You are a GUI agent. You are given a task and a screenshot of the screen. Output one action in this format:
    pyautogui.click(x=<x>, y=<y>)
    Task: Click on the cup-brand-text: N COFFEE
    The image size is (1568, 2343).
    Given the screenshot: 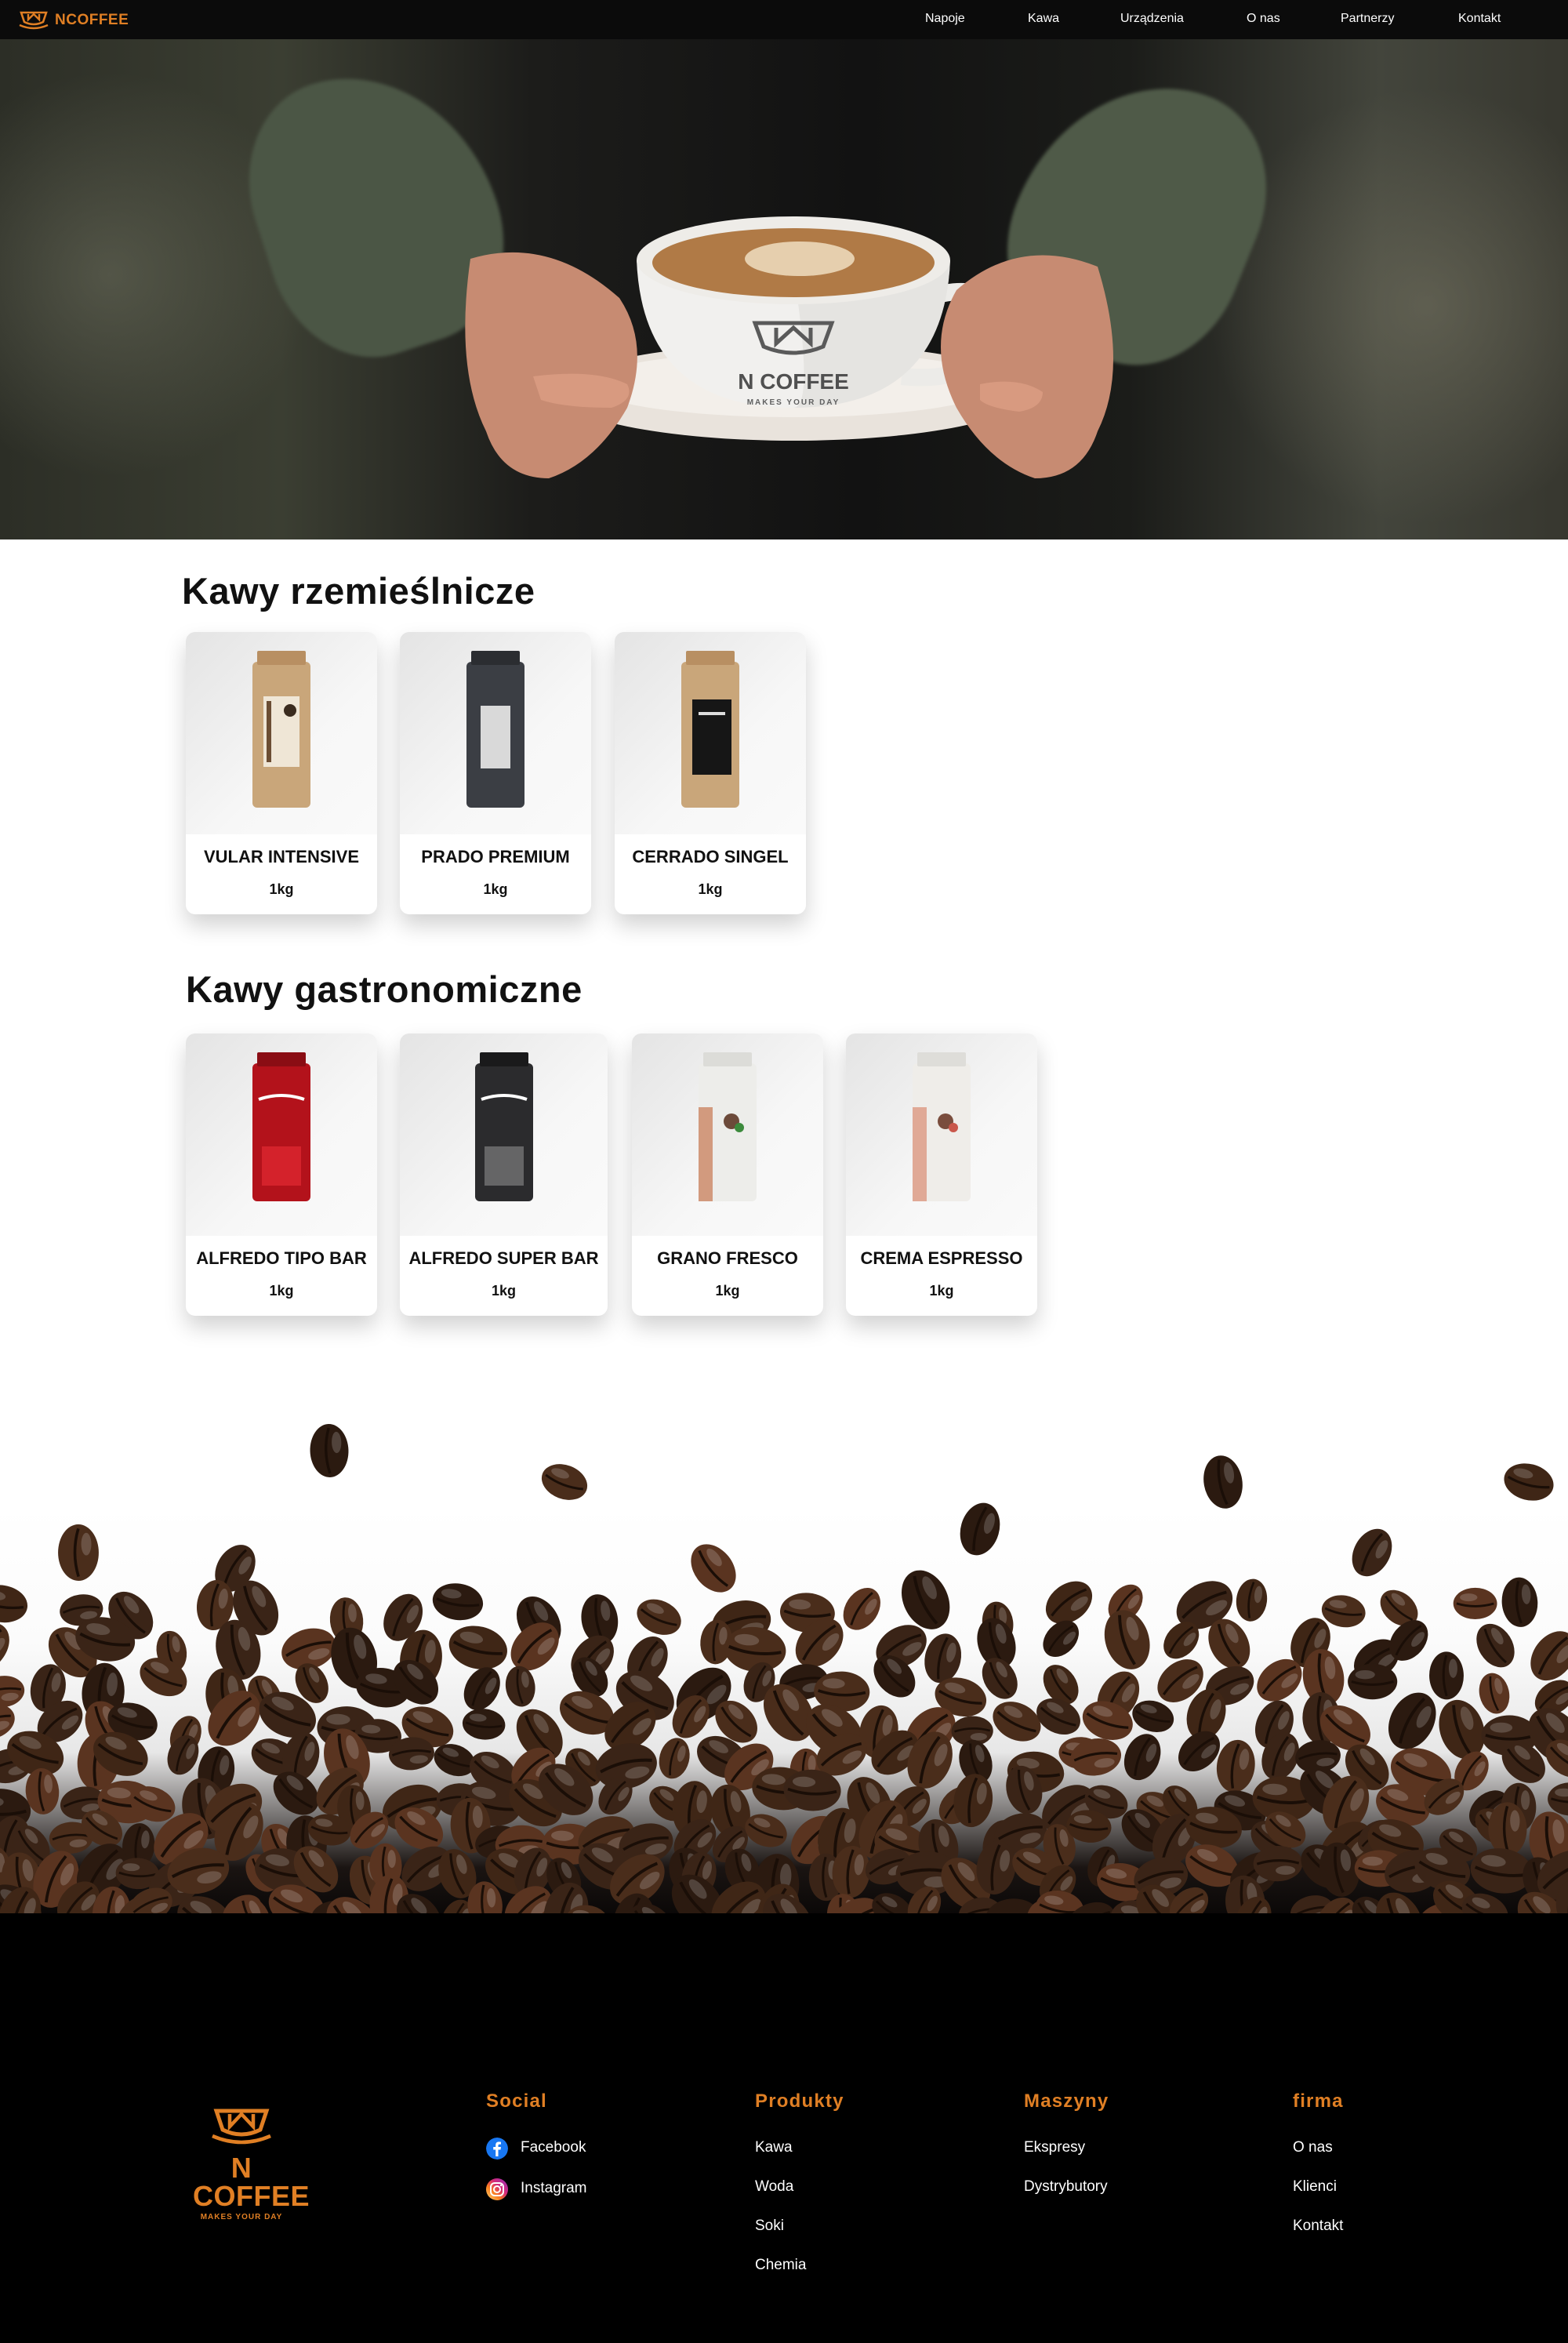 What is the action you would take?
    pyautogui.click(x=793, y=381)
    